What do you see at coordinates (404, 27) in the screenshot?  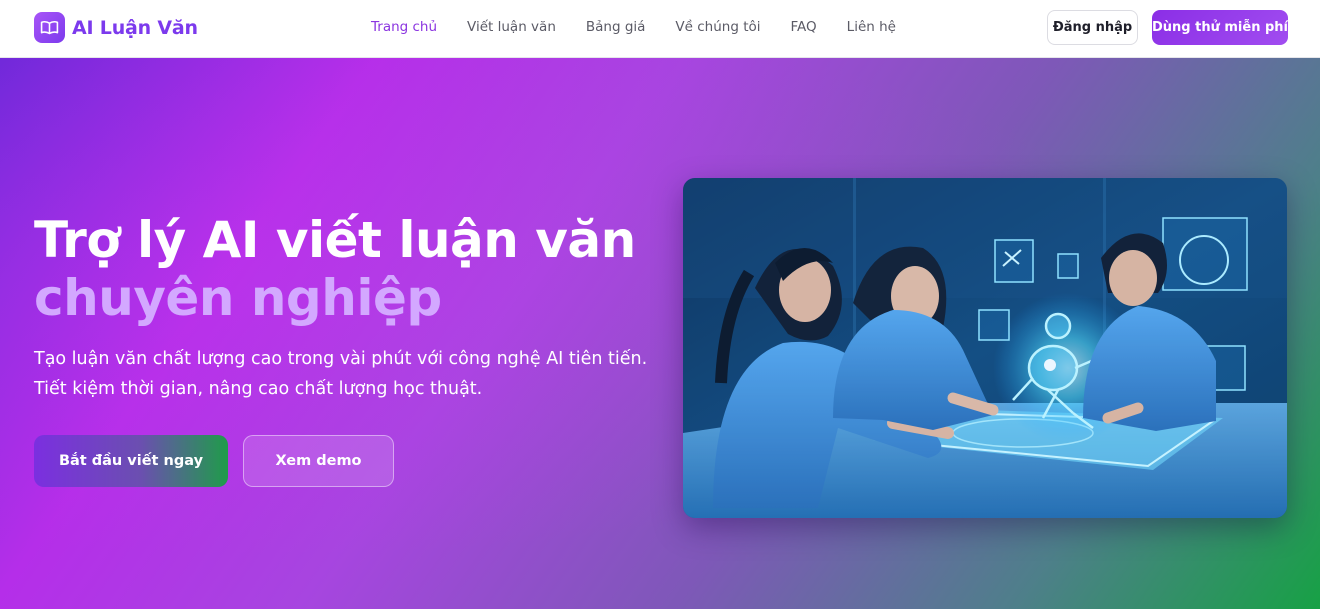 I see `nav-link-home: Trang chủ` at bounding box center [404, 27].